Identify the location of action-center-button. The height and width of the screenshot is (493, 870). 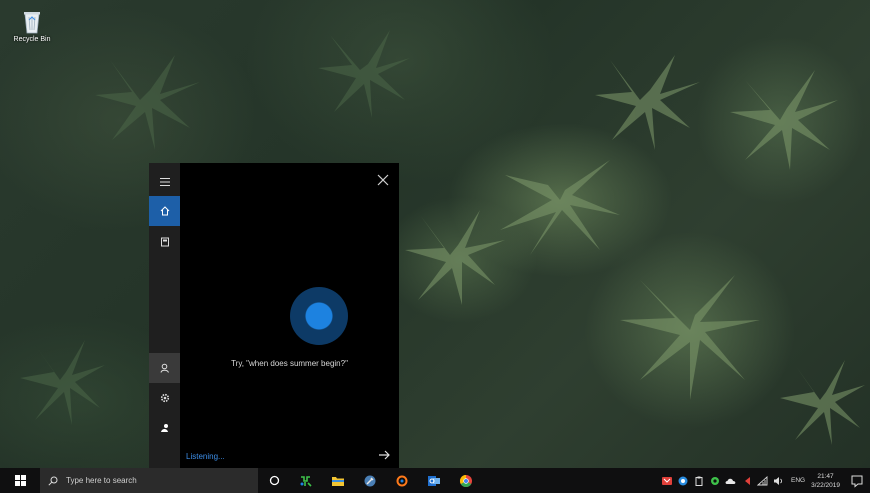
(857, 481).